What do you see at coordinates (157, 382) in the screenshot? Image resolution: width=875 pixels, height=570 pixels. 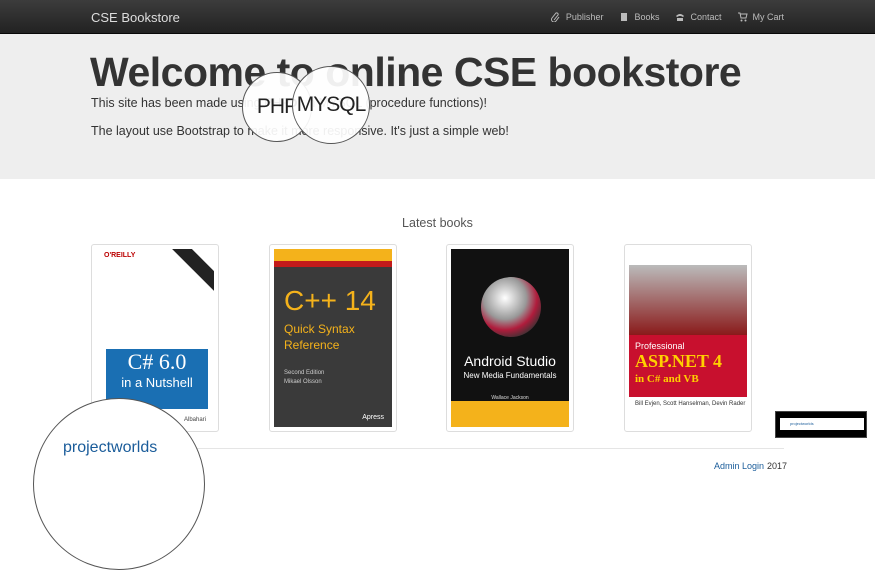 I see `cover-subtitle: in a Nutshell` at bounding box center [157, 382].